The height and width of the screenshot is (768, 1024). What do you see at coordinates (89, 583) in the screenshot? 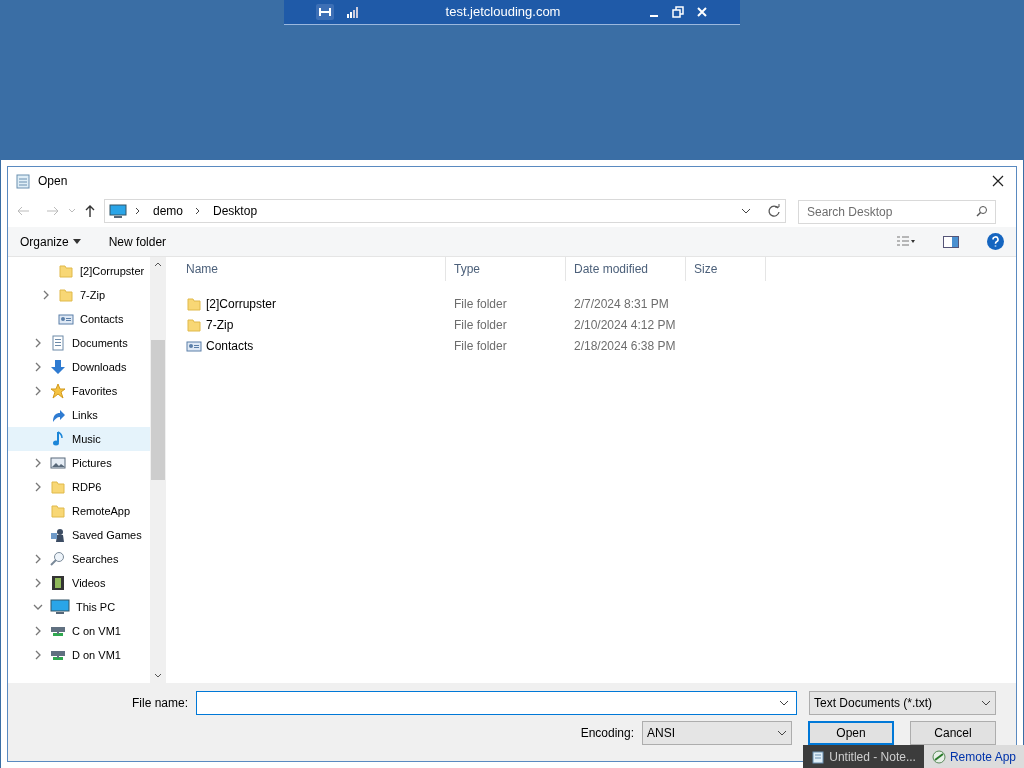
I see `nav-label: Videos` at bounding box center [89, 583].